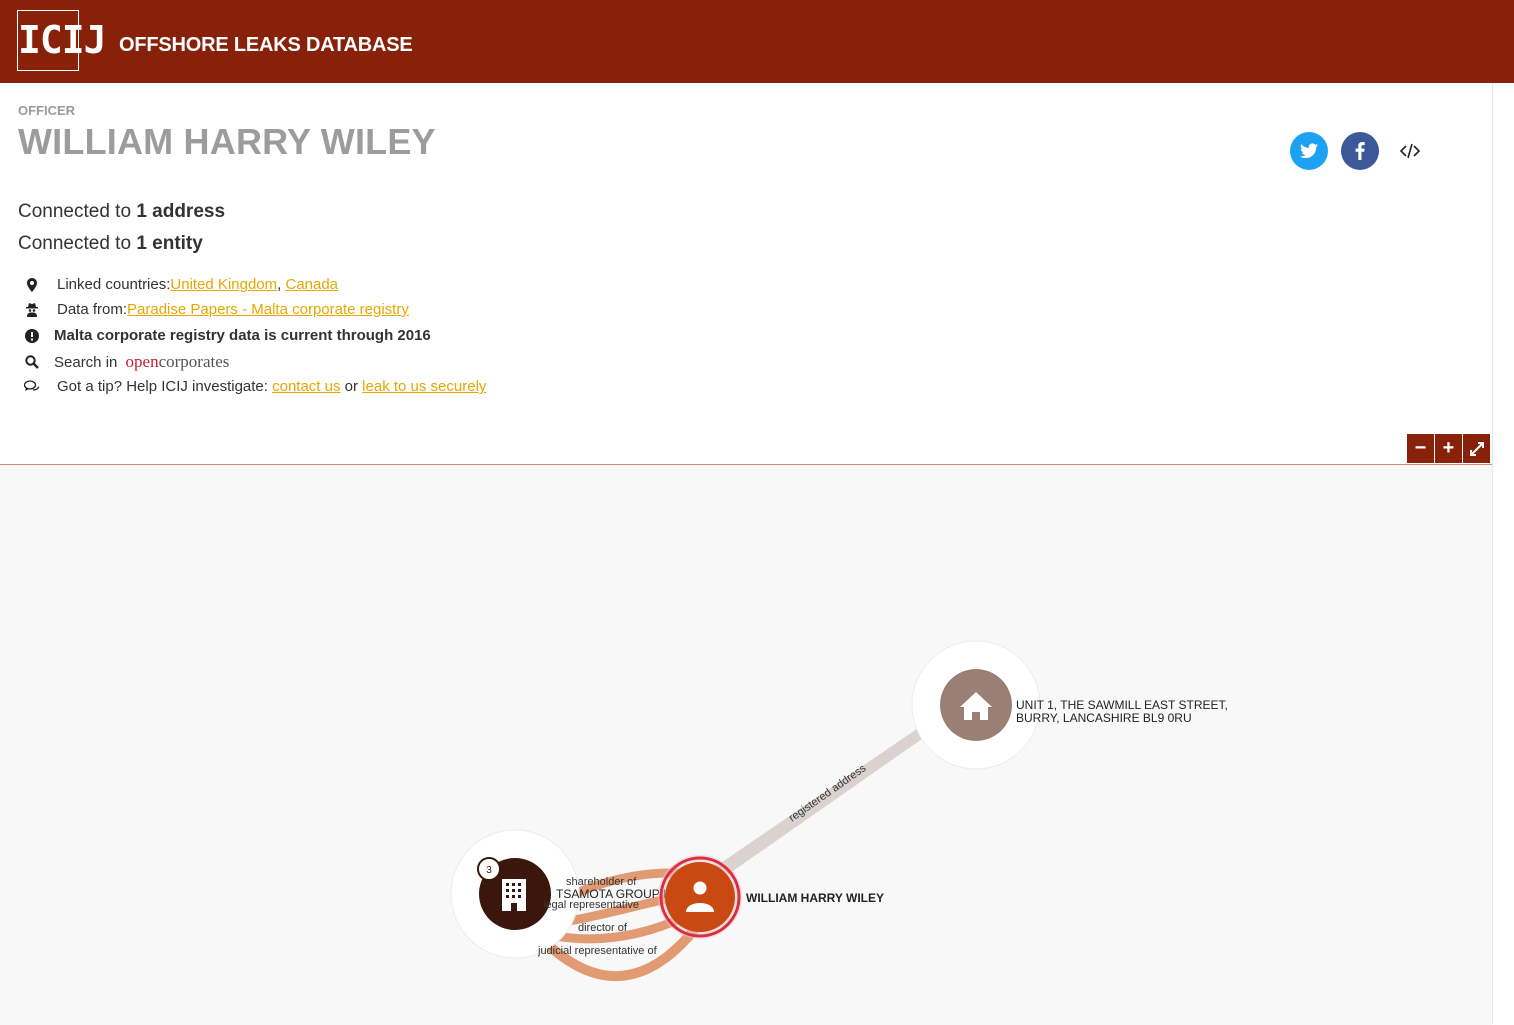 This screenshot has width=1514, height=1025. Describe the element at coordinates (62, 40) in the screenshot. I see `icij-logo: ICIJ` at that location.